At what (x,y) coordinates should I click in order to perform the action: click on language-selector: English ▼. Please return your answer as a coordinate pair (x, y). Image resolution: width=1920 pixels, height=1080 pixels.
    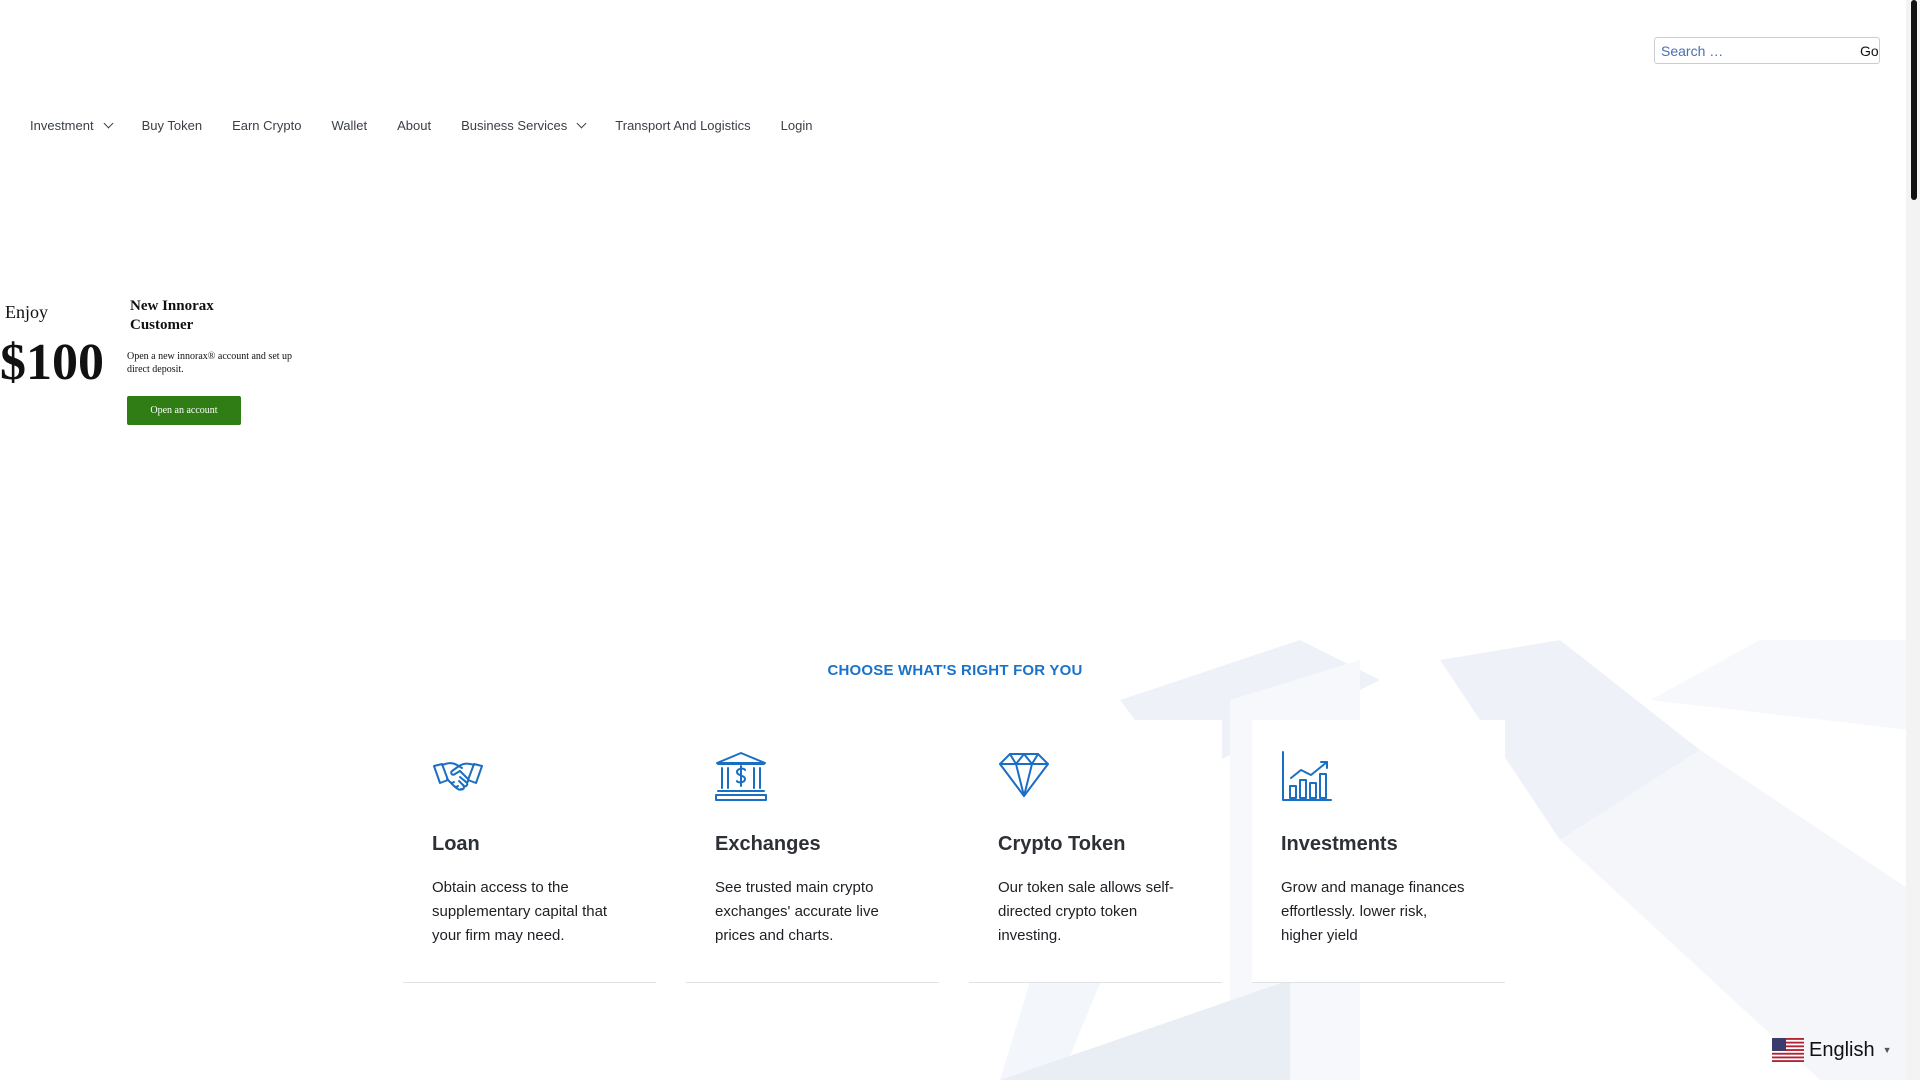
    Looking at the image, I should click on (1832, 1050).